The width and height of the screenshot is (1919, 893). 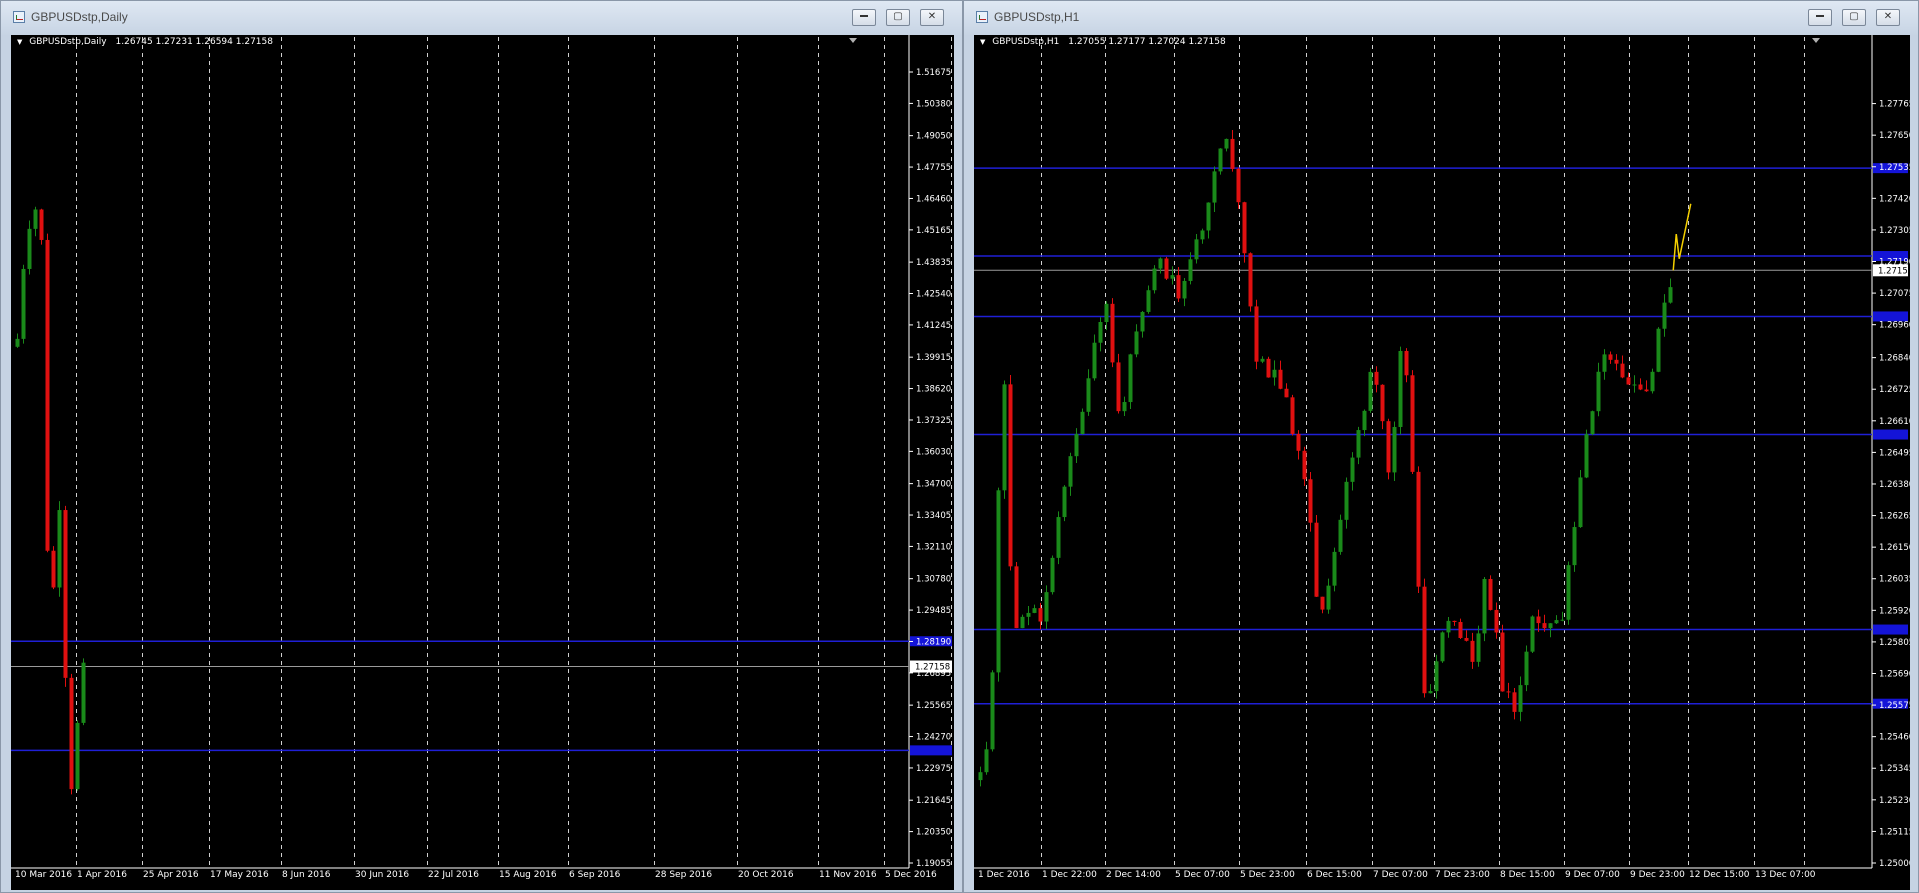 I want to click on date-tick-label: 20 Oct 2016, so click(x=766, y=875).